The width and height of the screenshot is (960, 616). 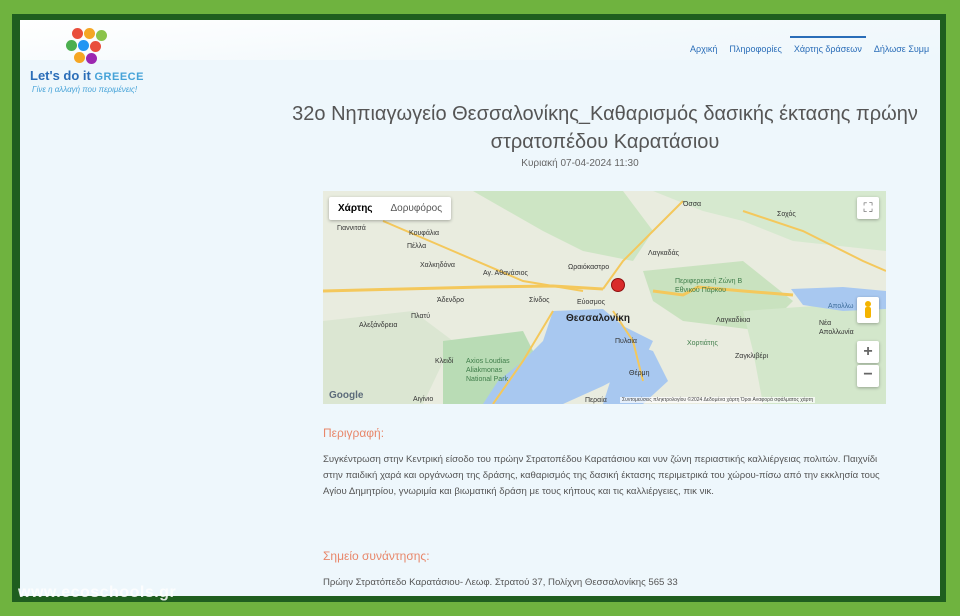 What do you see at coordinates (354, 433) in the screenshot?
I see `description-heading: Περιγραφή:` at bounding box center [354, 433].